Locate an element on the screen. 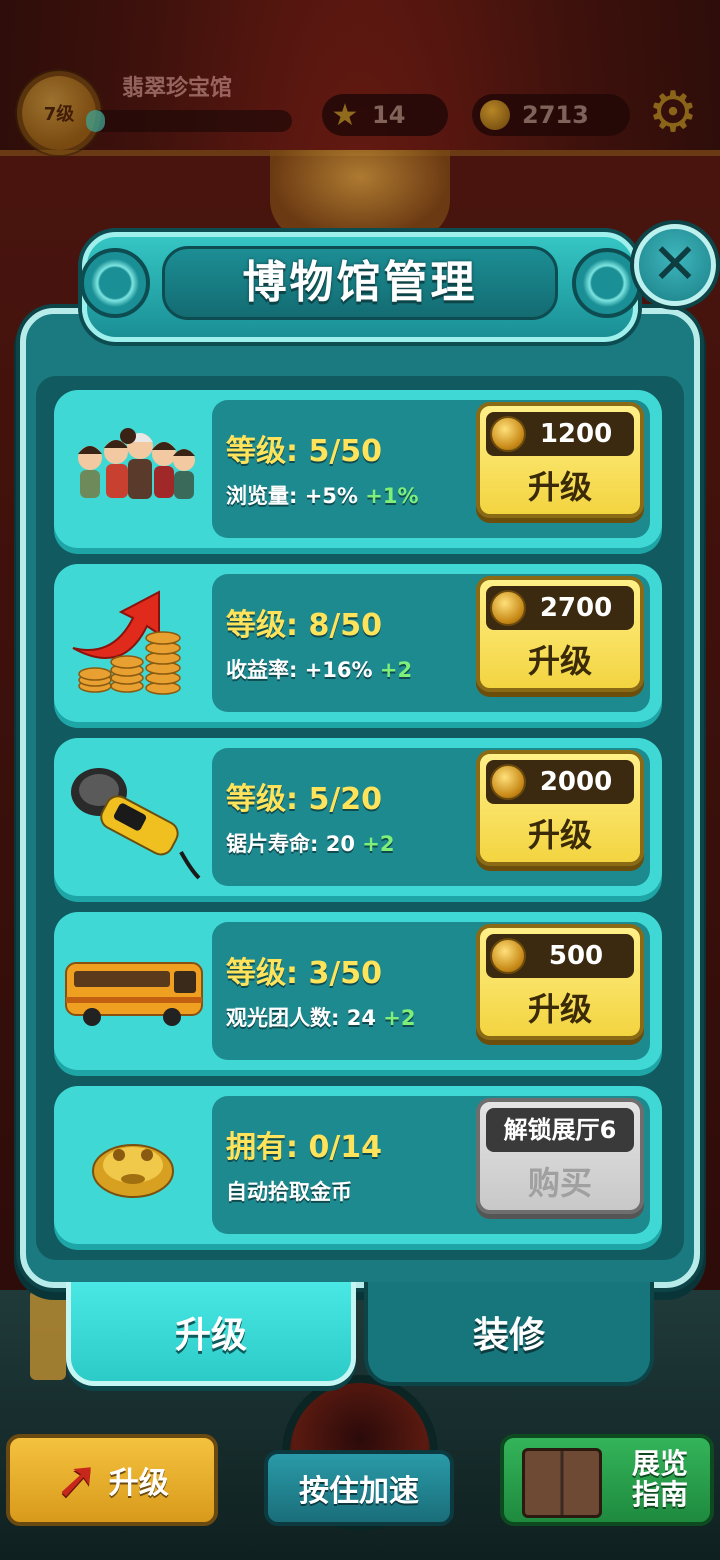  guide-label: 展览 指南 is located at coordinates (659, 1479).